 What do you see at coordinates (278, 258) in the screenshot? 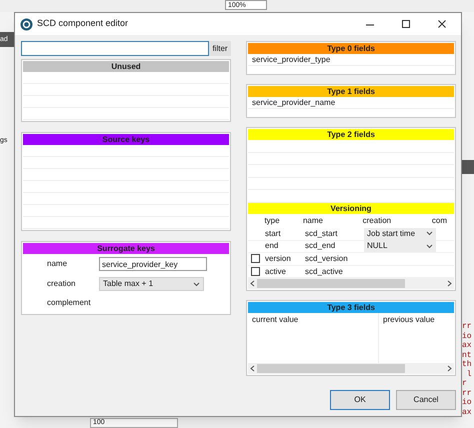
I see `table-cell-text: version` at bounding box center [278, 258].